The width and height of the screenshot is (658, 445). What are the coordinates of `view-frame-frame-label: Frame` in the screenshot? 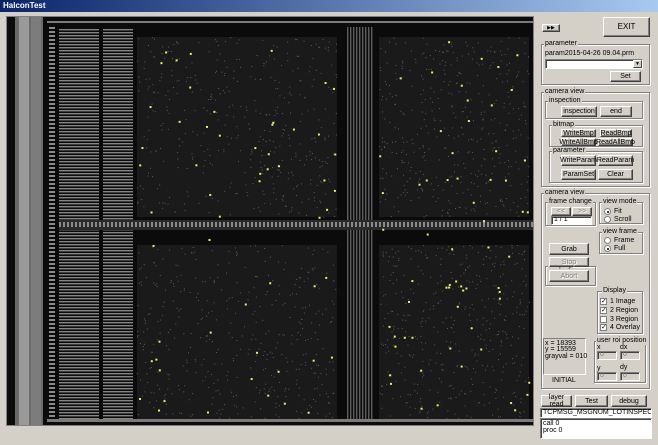 It's located at (624, 240).